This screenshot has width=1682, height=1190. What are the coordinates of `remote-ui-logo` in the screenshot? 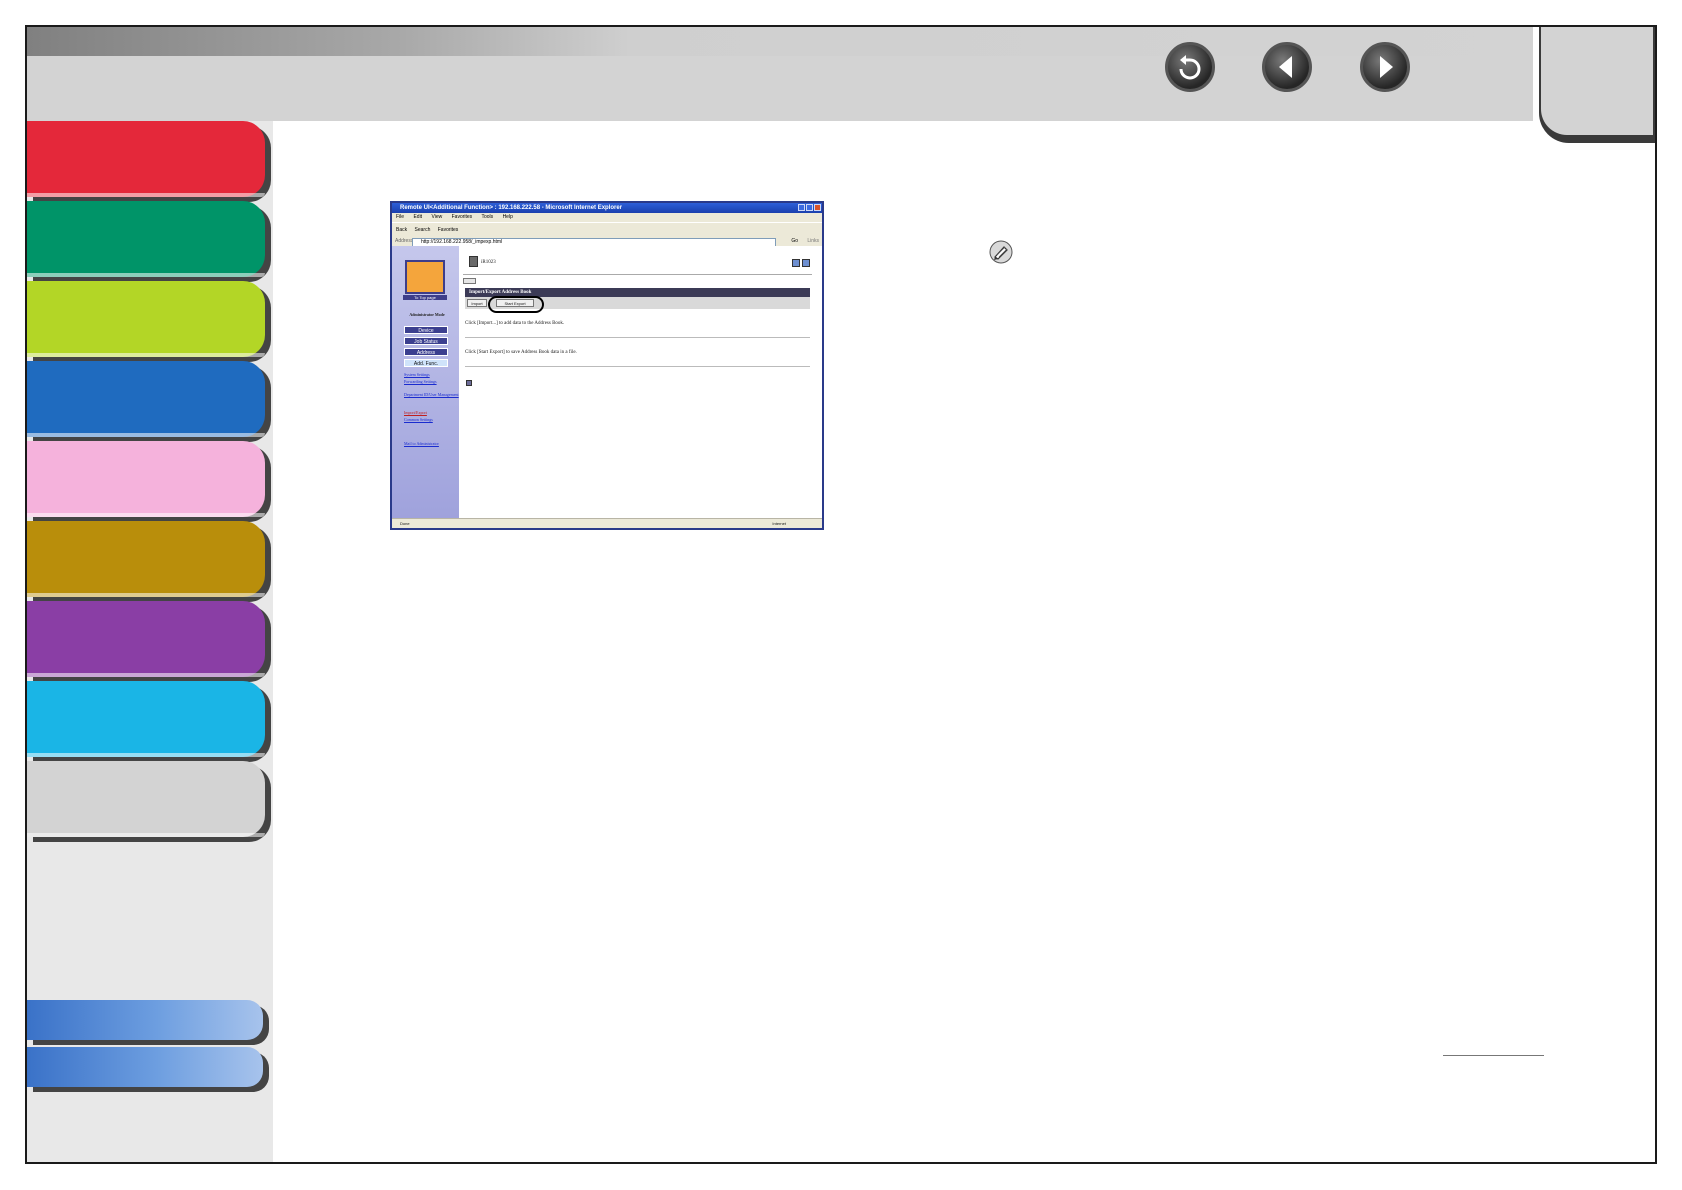 It's located at (425, 277).